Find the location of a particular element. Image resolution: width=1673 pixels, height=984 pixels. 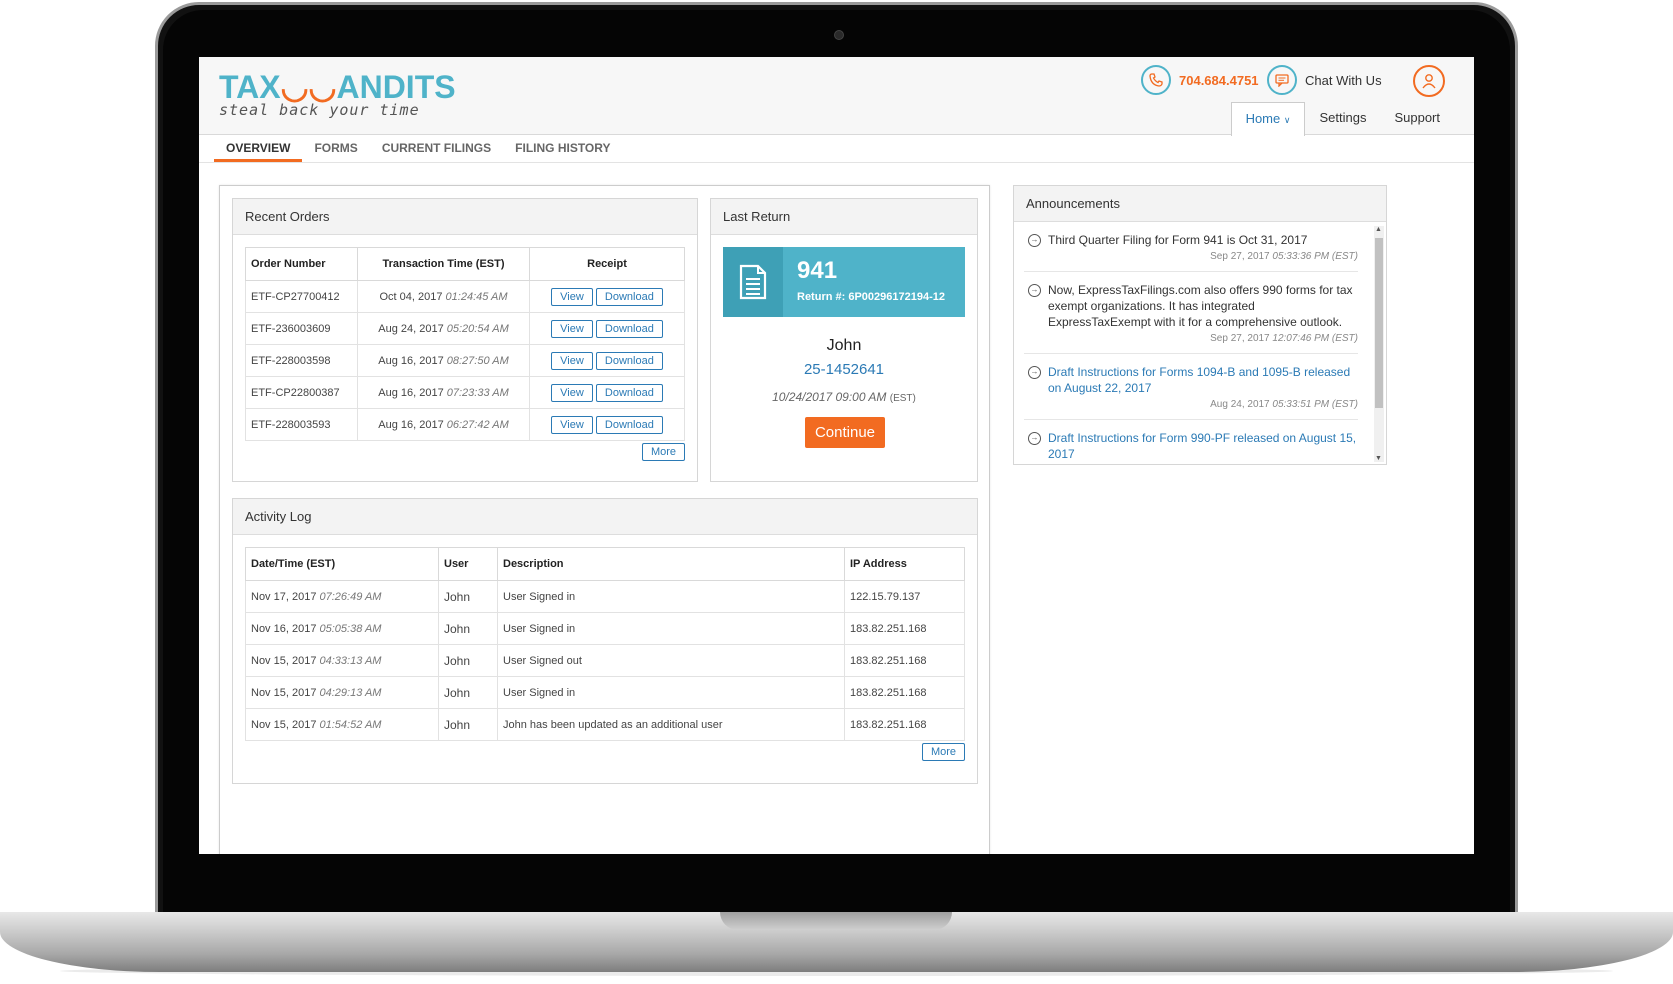

activity-datetime: Nov 17, 2017 07:26:49 AM is located at coordinates (342, 596).